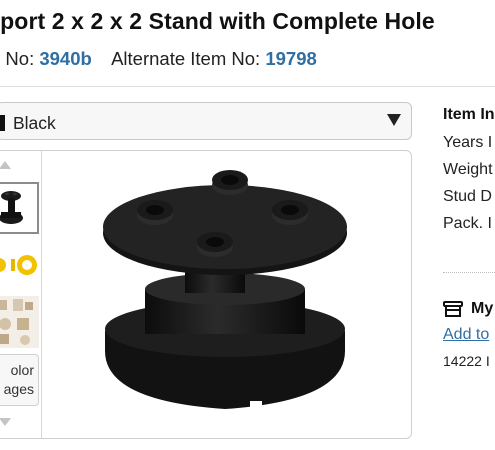 The width and height of the screenshot is (495, 450). I want to click on item-no-link: 3940b, so click(65, 58).